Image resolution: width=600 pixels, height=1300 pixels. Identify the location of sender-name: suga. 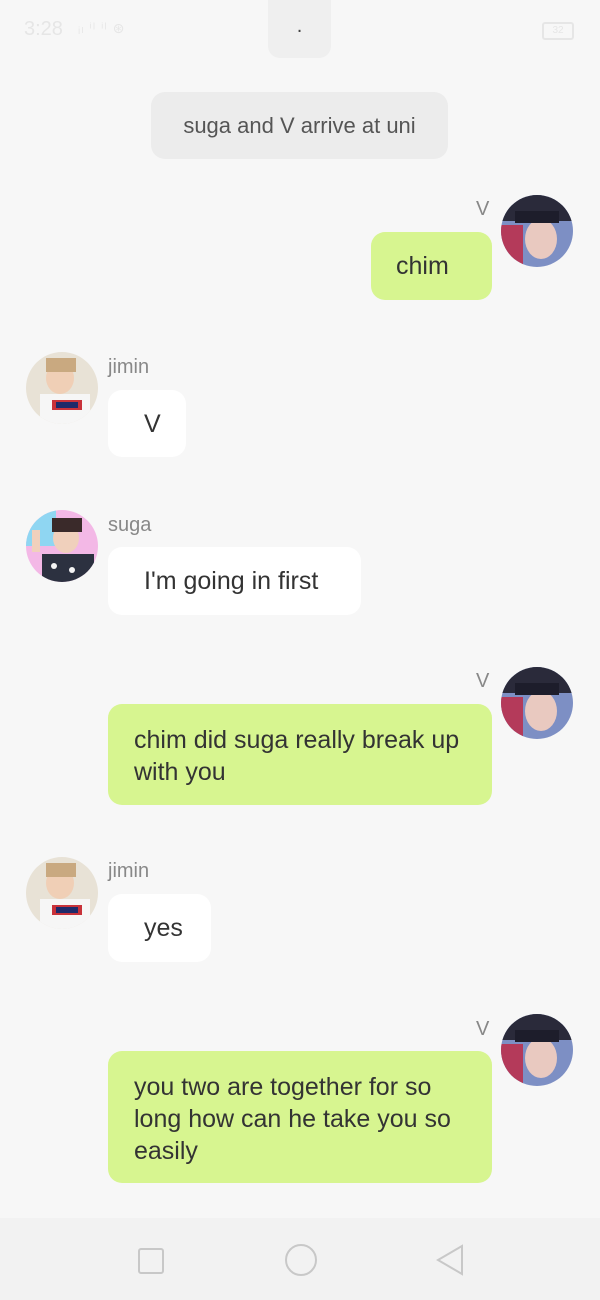
(130, 525).